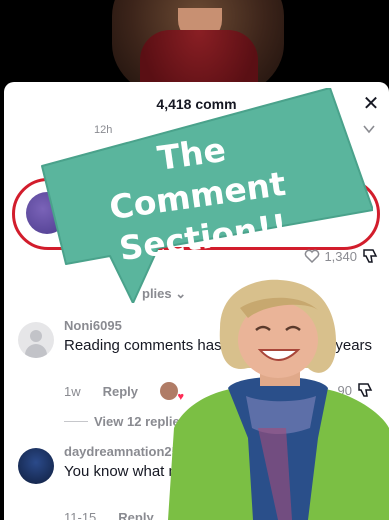 This screenshot has width=389, height=520. What do you see at coordinates (80, 515) in the screenshot?
I see `comment-age: 11-15` at bounding box center [80, 515].